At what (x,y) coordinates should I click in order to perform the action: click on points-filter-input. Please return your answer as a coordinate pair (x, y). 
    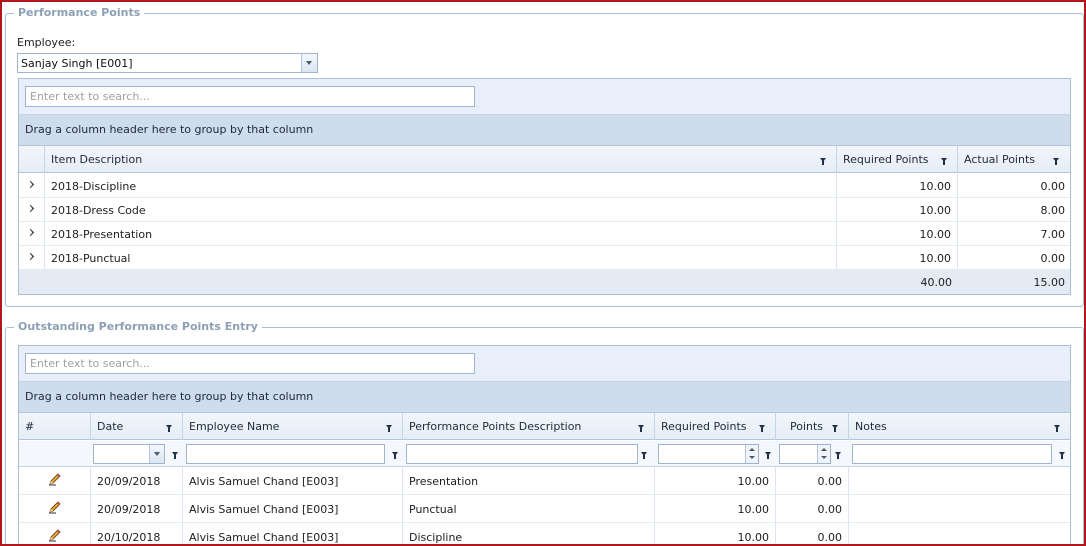
    Looking at the image, I should click on (805, 454).